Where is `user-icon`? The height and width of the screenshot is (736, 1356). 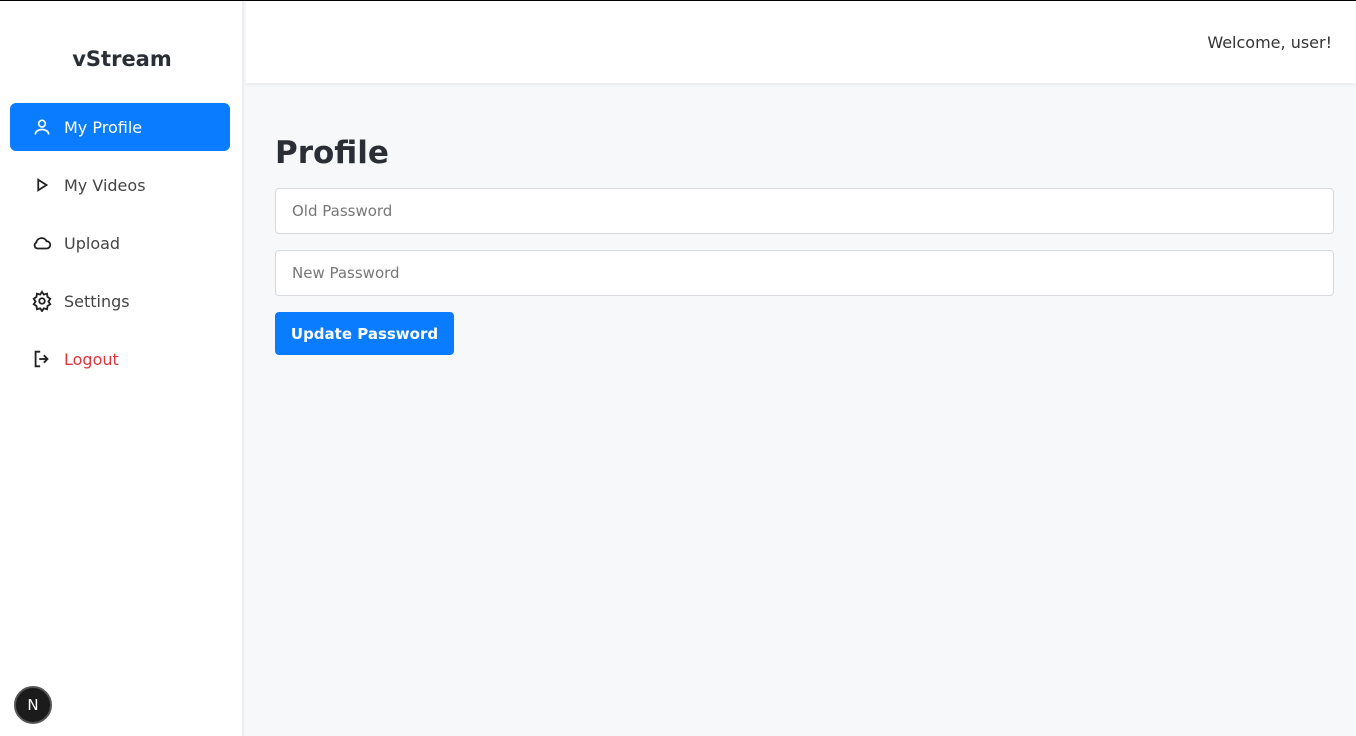
user-icon is located at coordinates (42, 127).